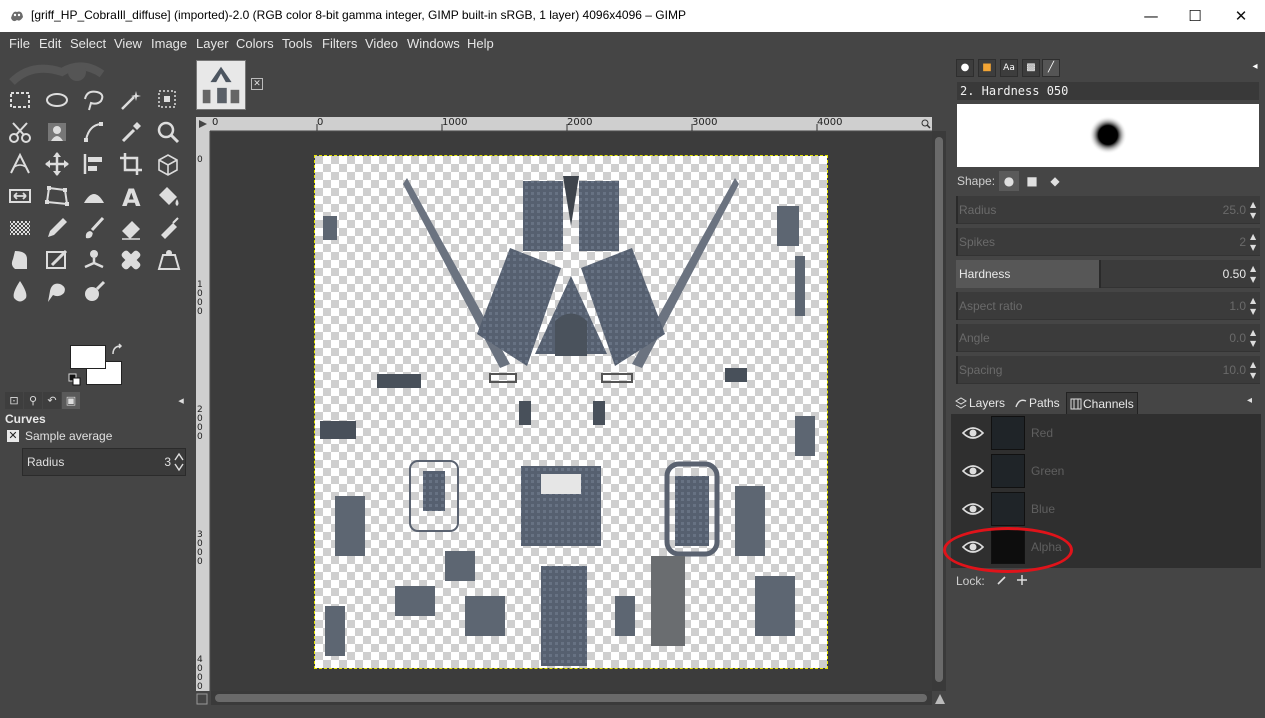  Describe the element at coordinates (20, 164) in the screenshot. I see `measure-tool-icon` at that location.